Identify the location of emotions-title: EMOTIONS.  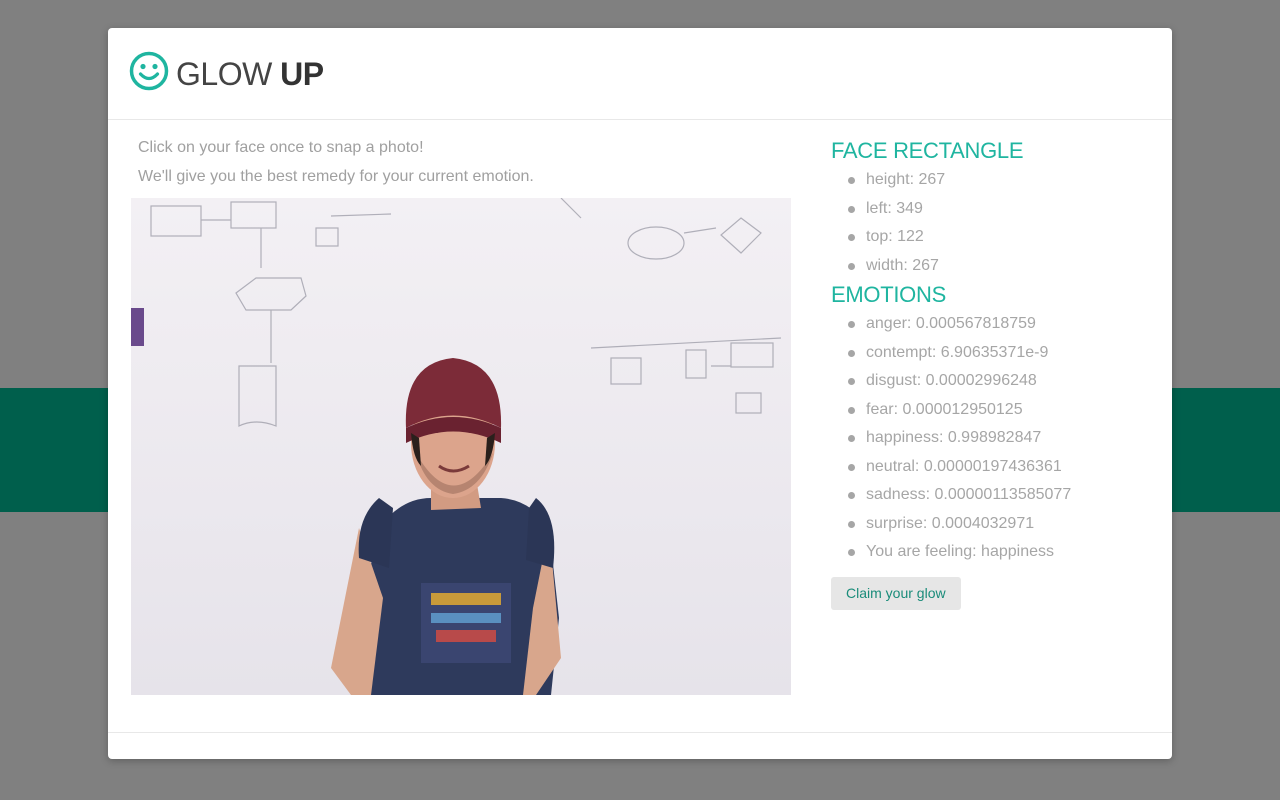
(888, 294).